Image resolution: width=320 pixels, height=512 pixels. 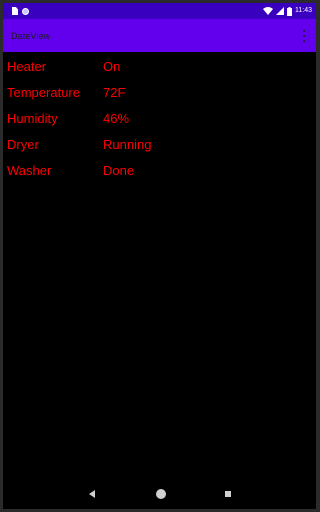 What do you see at coordinates (25, 11) in the screenshot?
I see `notification-circle-icon` at bounding box center [25, 11].